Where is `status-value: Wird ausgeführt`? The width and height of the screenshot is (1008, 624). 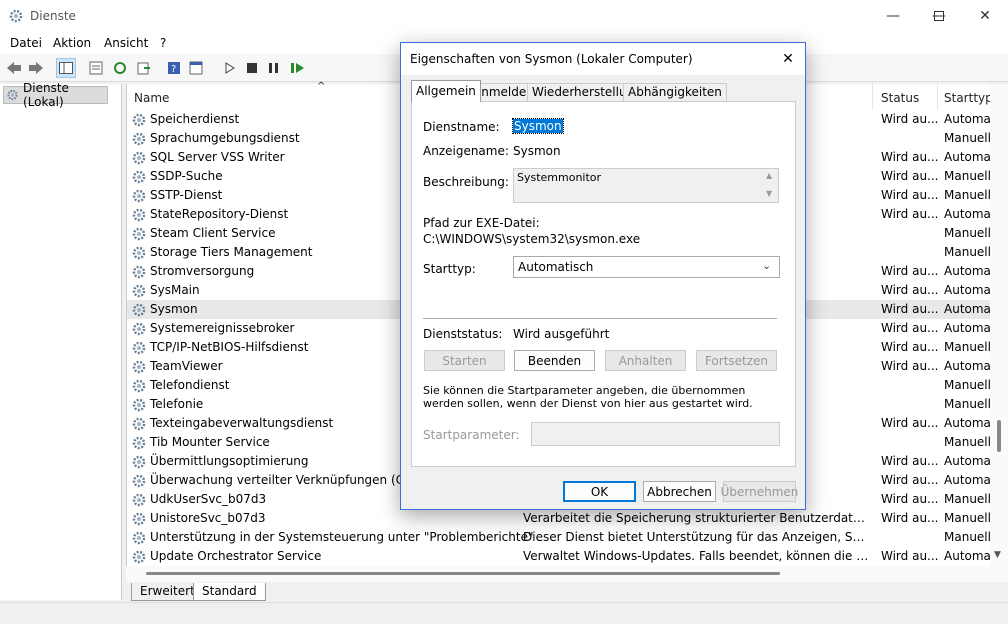
status-value: Wird ausgeführt is located at coordinates (561, 334).